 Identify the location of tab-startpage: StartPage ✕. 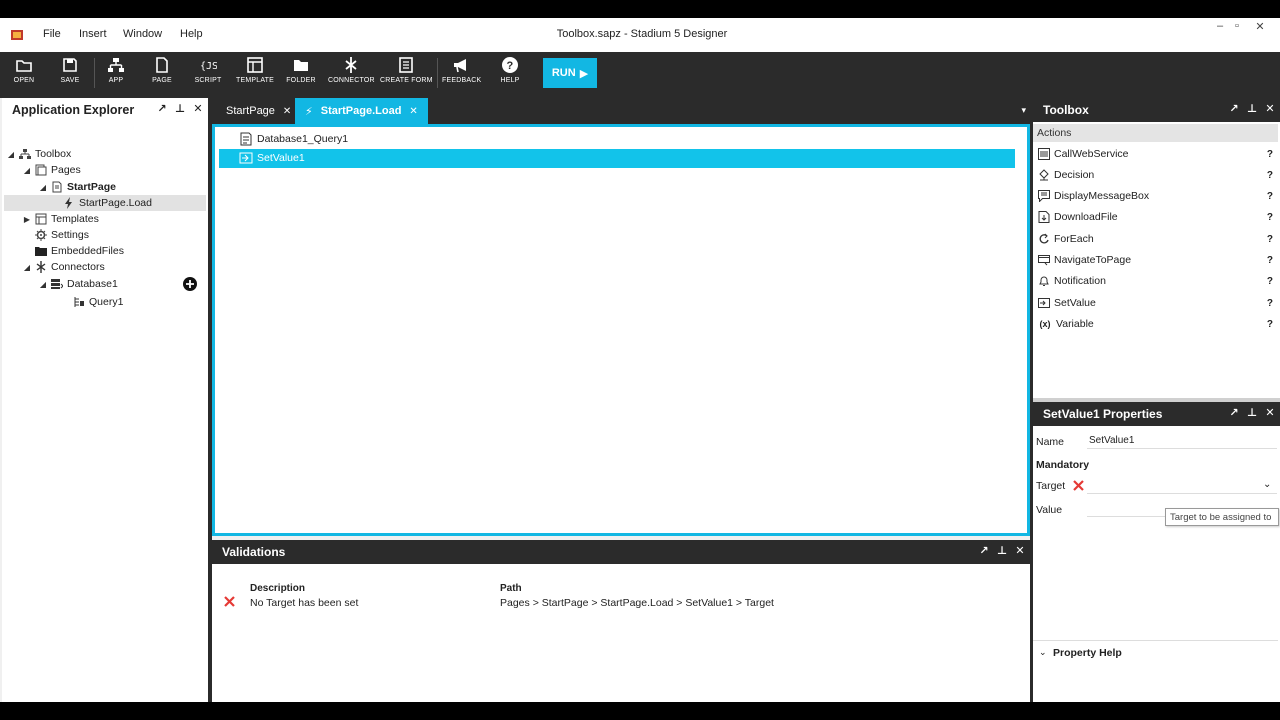
(258, 111).